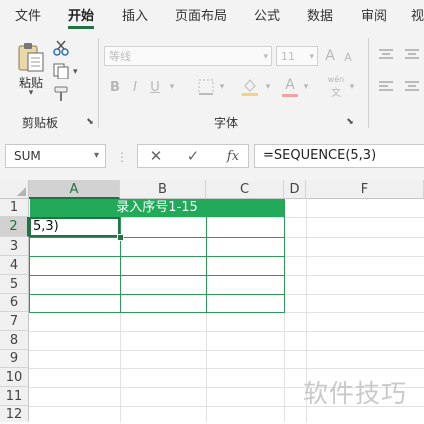  I want to click on decrease-font-icon: A, so click(348, 57).